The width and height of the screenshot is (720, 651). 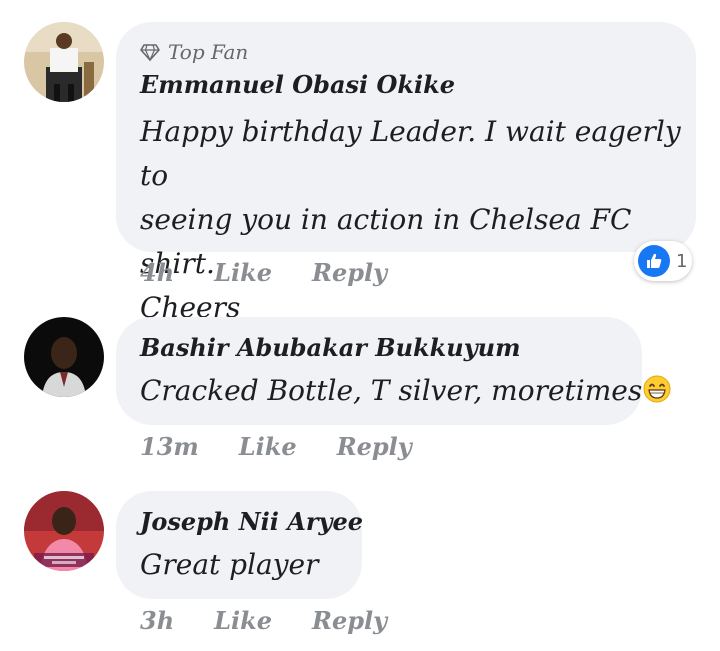 I want to click on author-name: Joseph Nii Aryee, so click(x=251, y=521).